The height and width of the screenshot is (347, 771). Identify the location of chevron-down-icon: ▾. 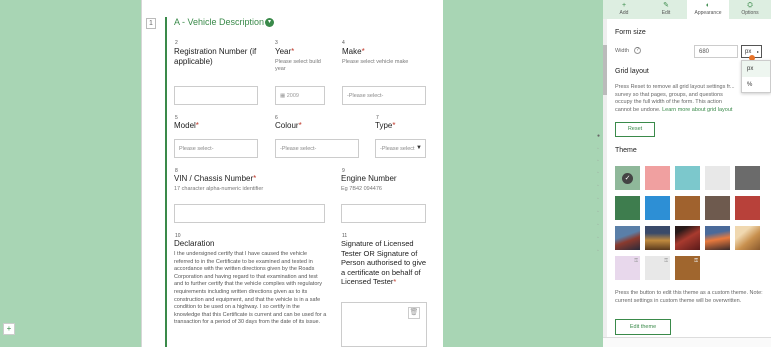
(269, 22).